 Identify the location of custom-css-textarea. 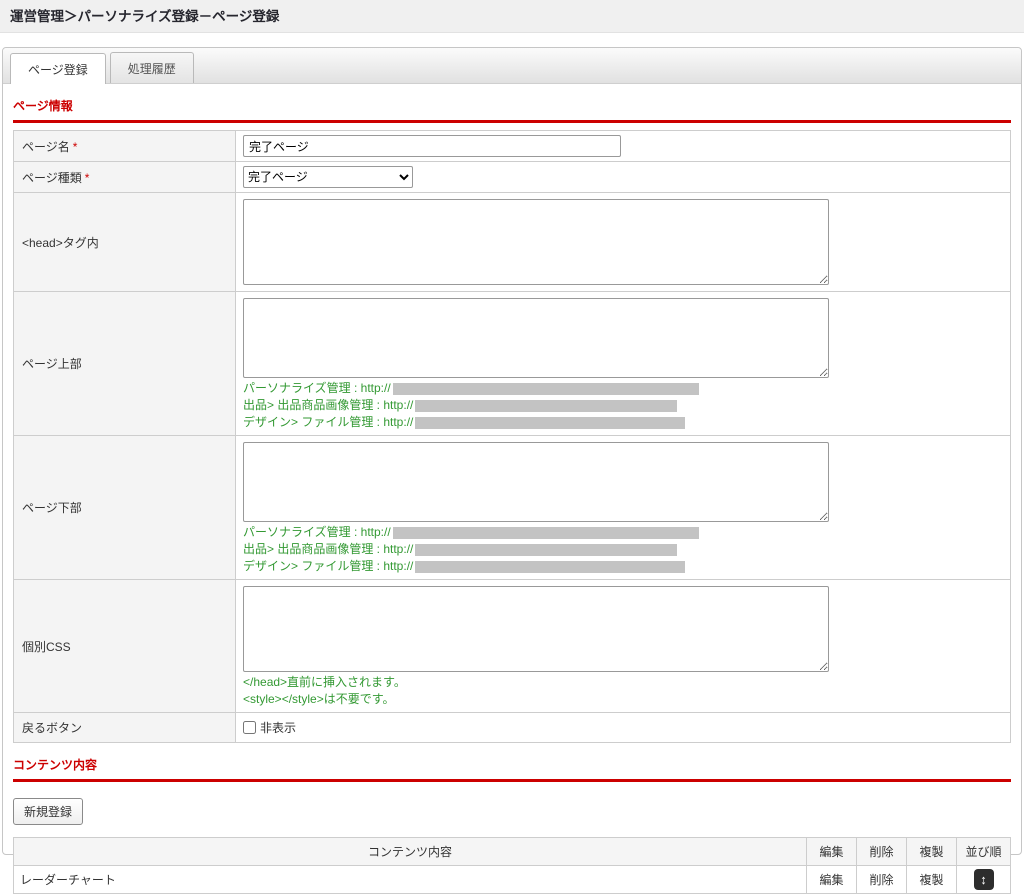
(536, 629).